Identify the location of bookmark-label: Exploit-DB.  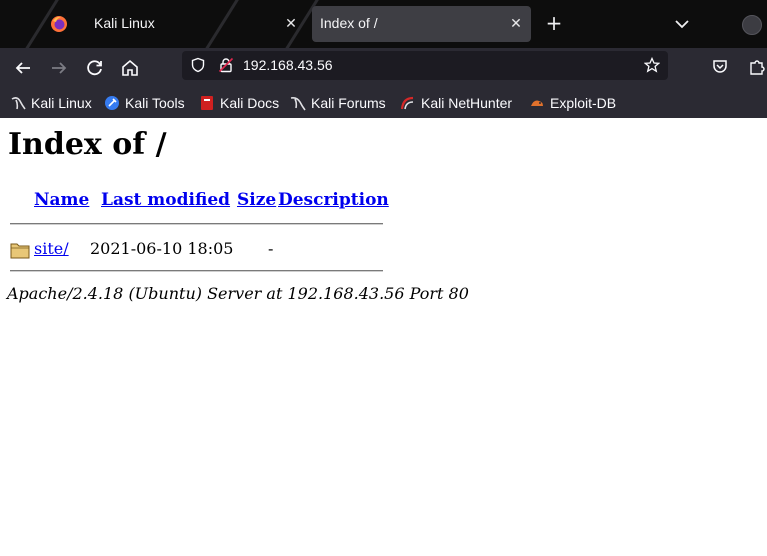
(583, 103).